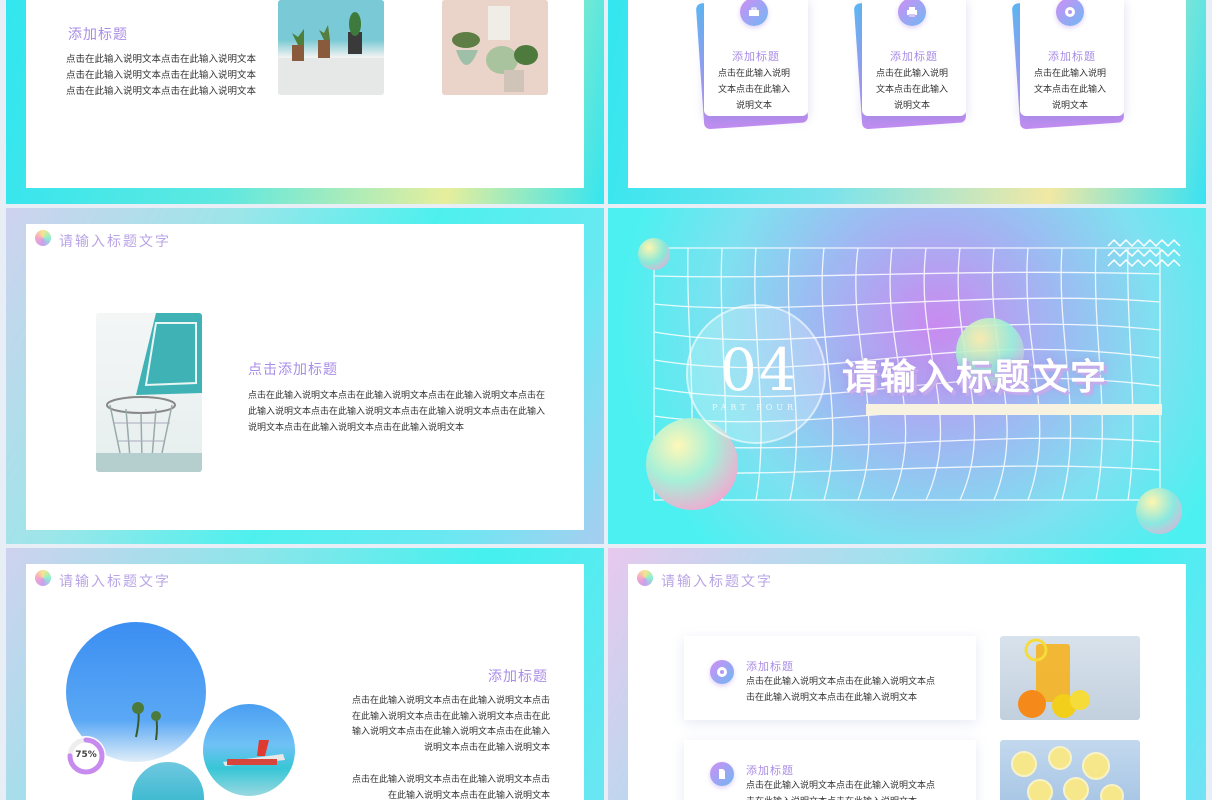  What do you see at coordinates (98, 35) in the screenshot?
I see `slide-1-subtitle: 添加标题` at bounding box center [98, 35].